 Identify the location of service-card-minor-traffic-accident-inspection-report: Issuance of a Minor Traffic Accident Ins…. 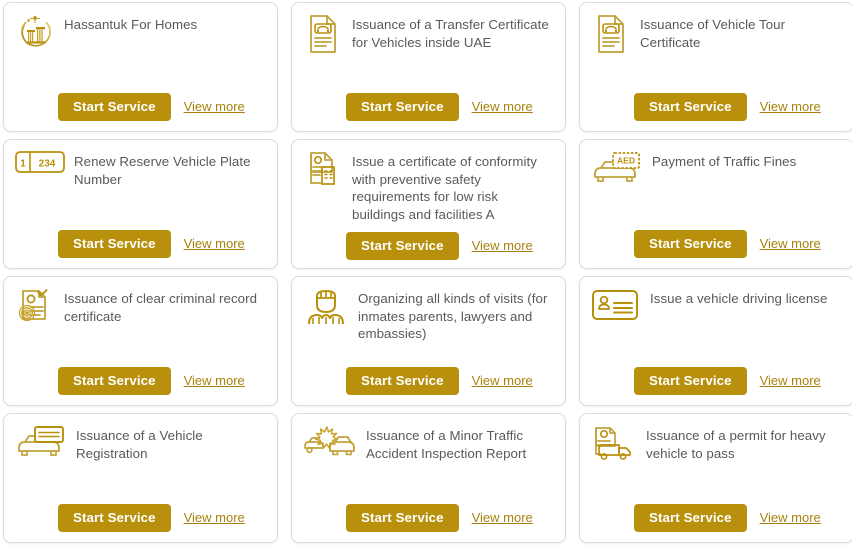
(428, 478).